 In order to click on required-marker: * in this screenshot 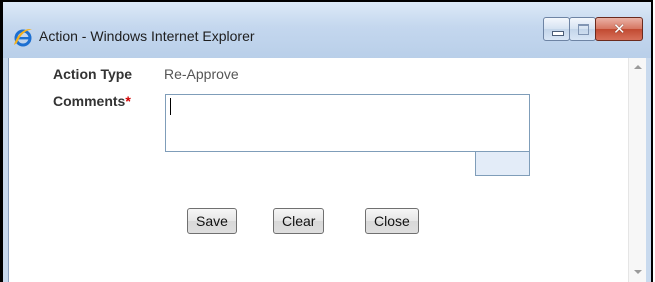, I will do `click(128, 101)`.